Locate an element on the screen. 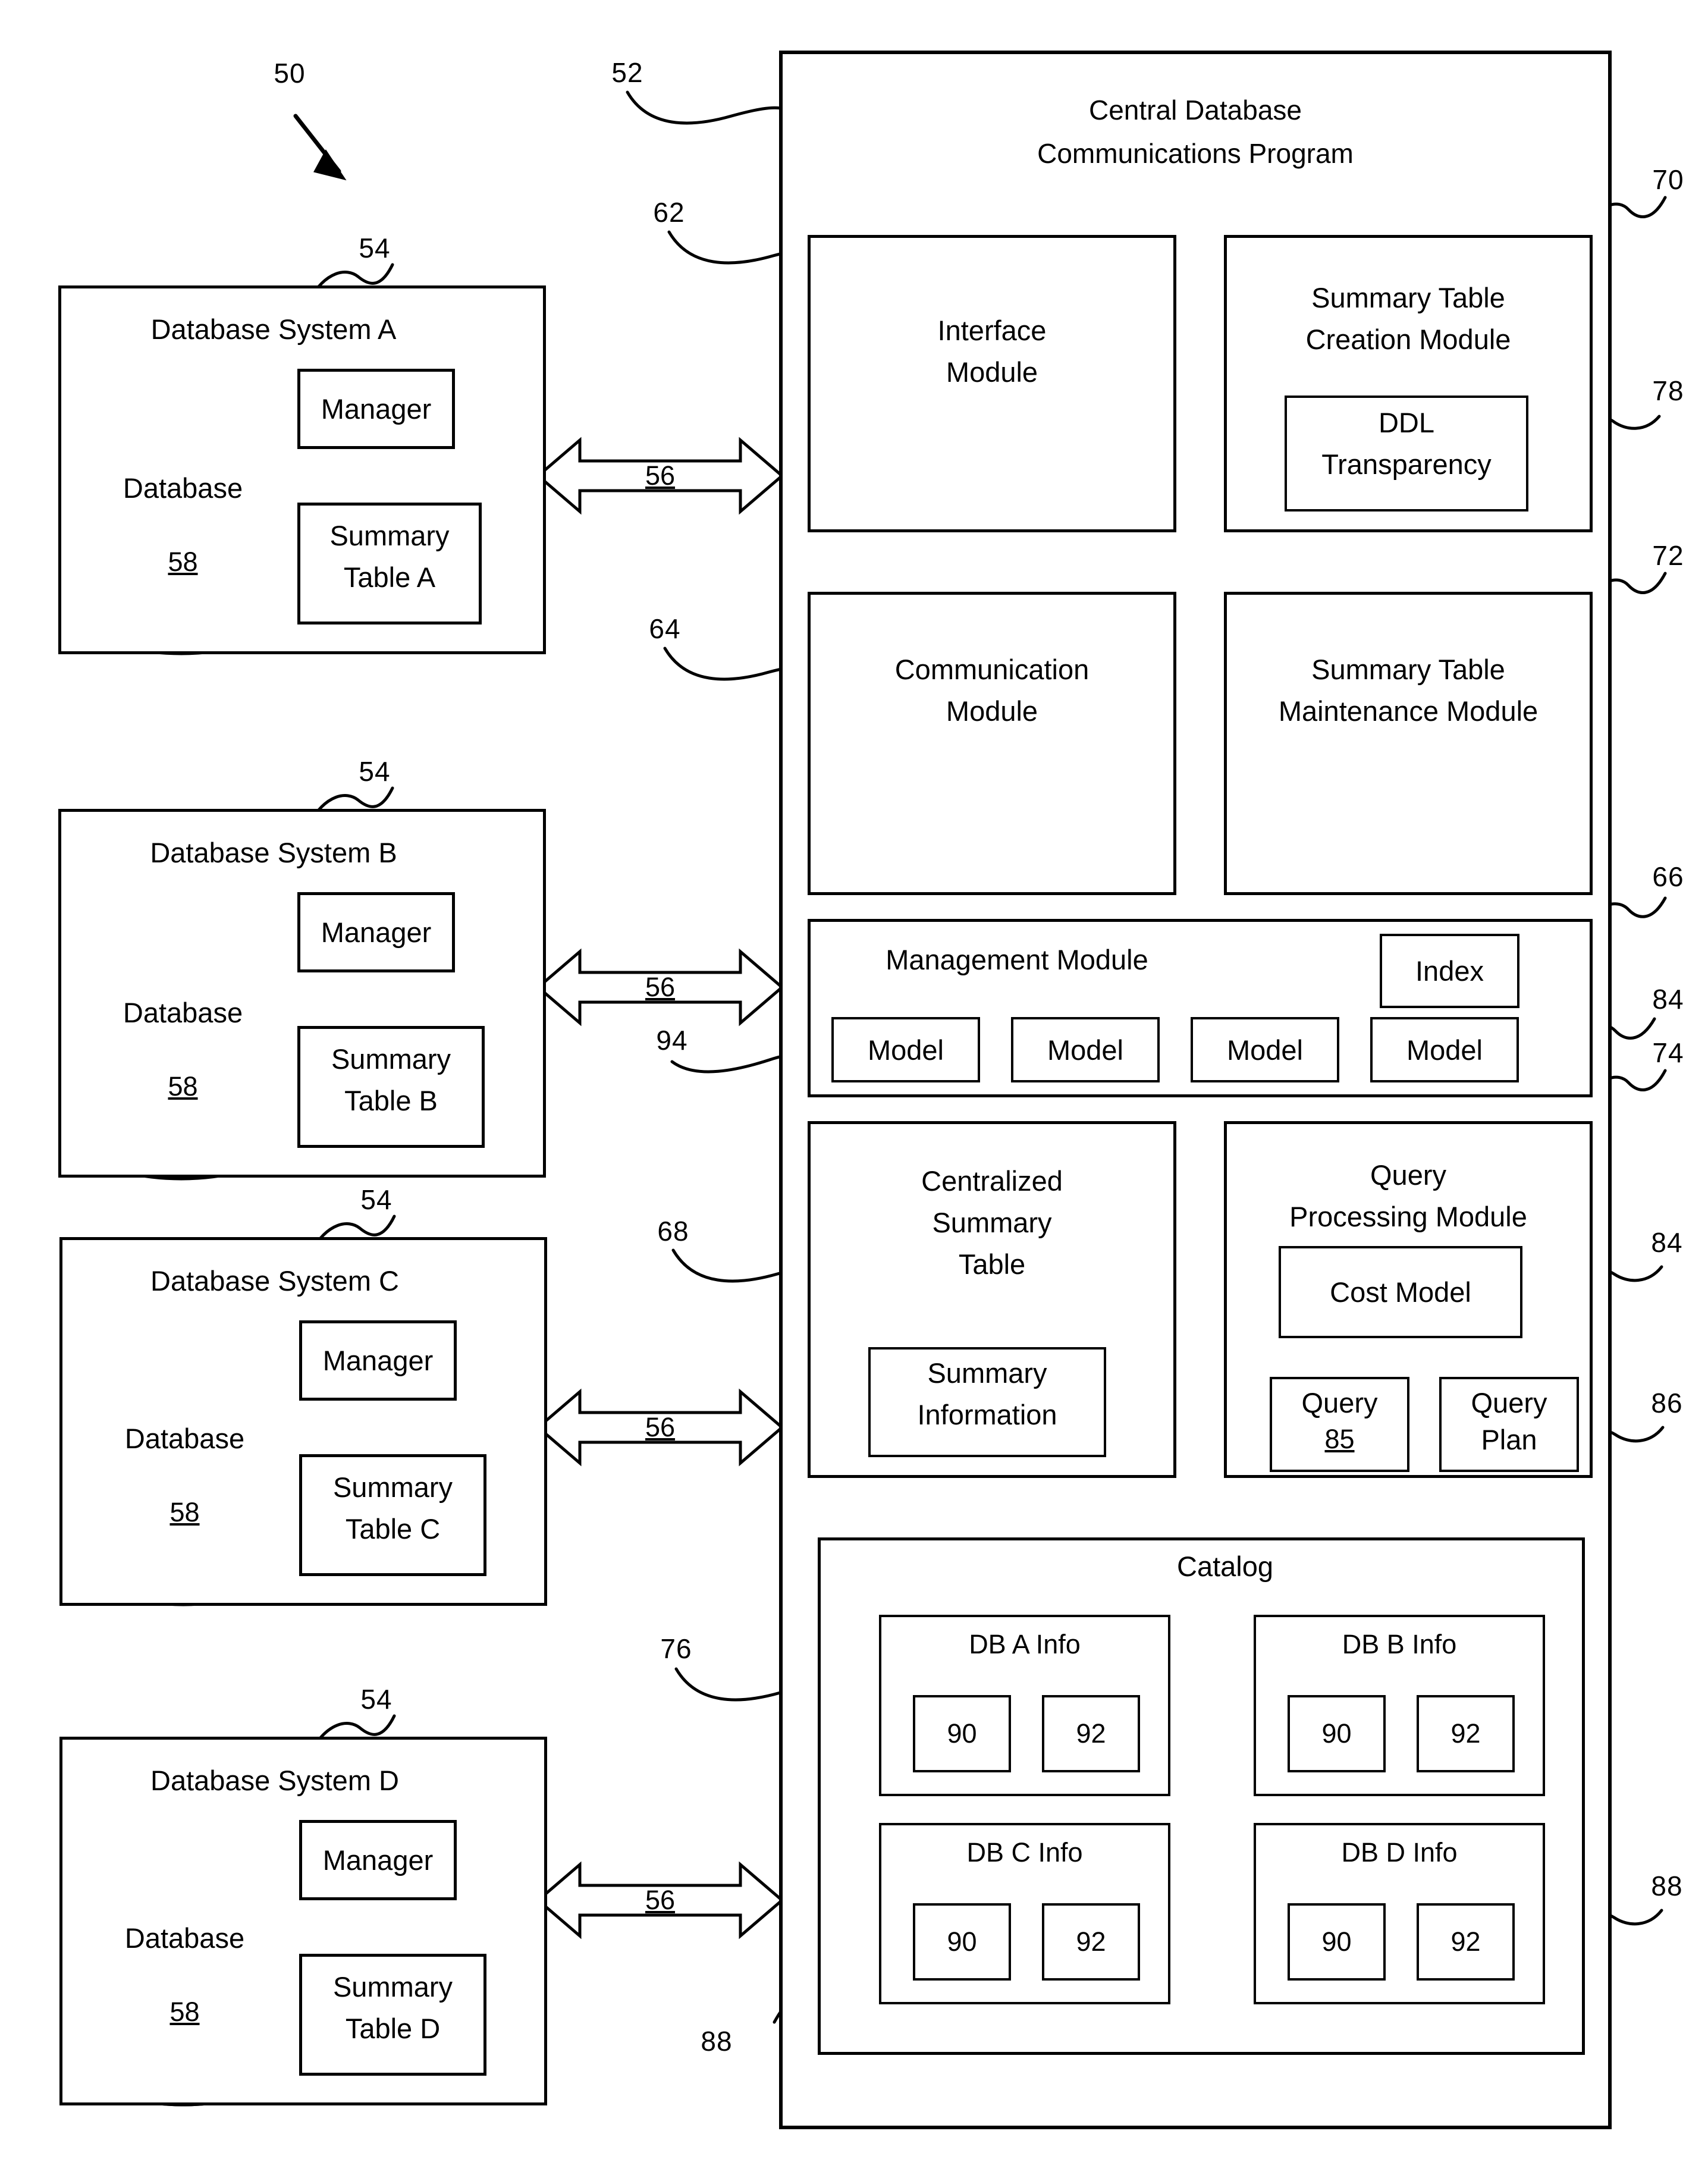  management-model-4-label: Model is located at coordinates (1444, 1050).